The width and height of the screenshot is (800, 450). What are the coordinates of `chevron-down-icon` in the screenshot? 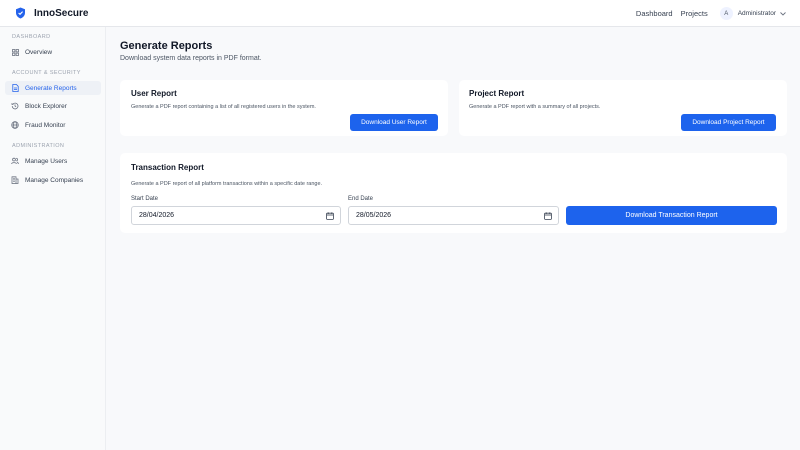 It's located at (783, 13).